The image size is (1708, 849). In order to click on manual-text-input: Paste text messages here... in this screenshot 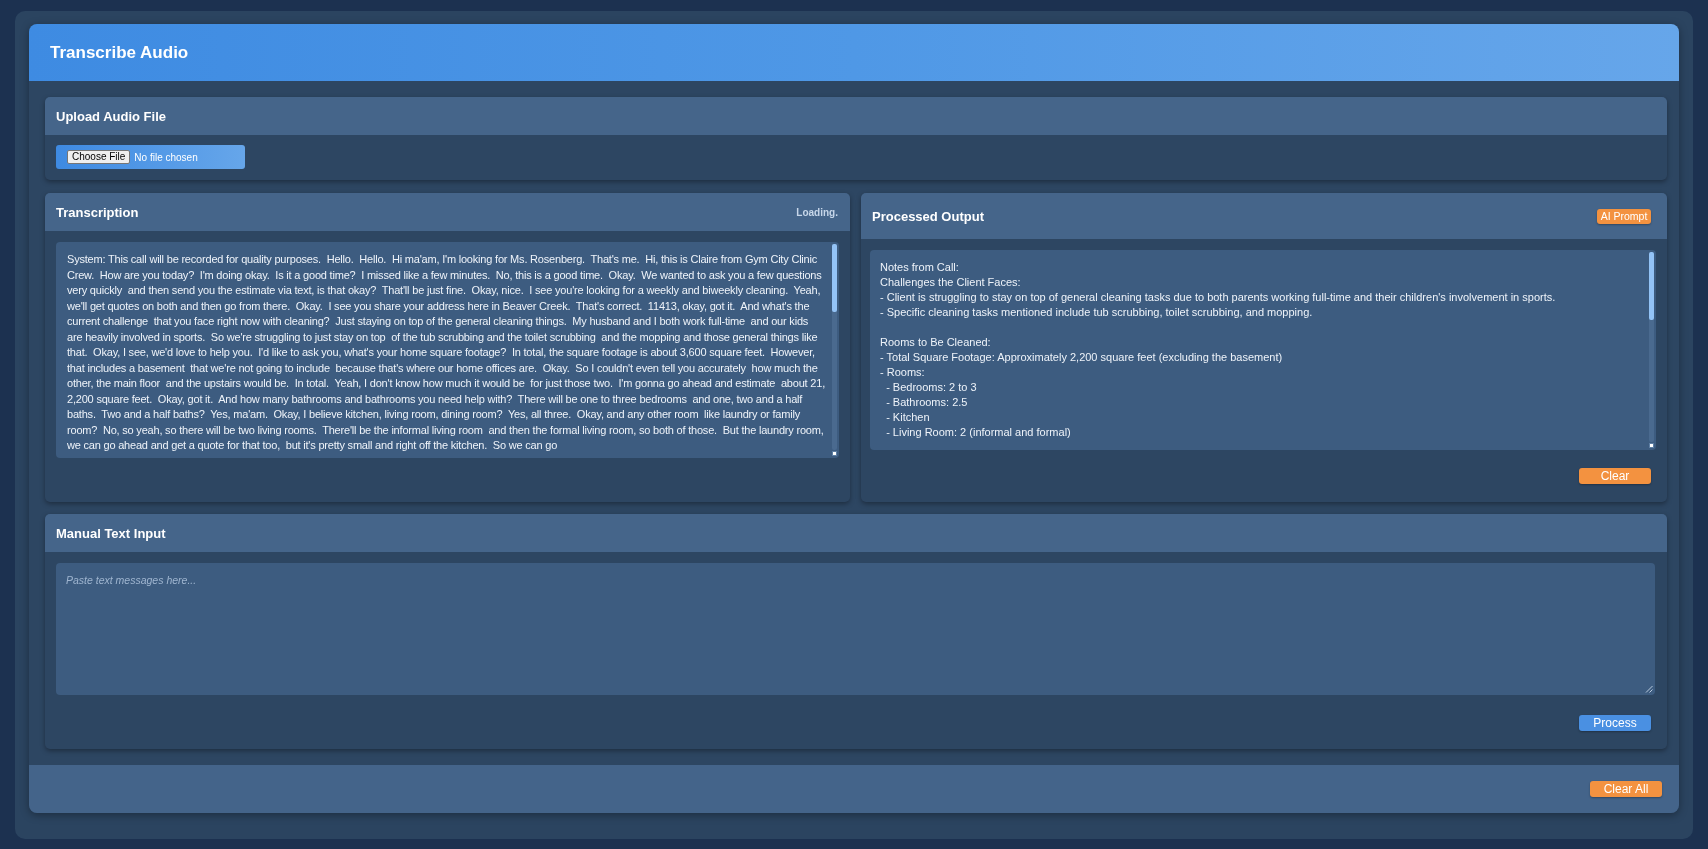, I will do `click(855, 629)`.